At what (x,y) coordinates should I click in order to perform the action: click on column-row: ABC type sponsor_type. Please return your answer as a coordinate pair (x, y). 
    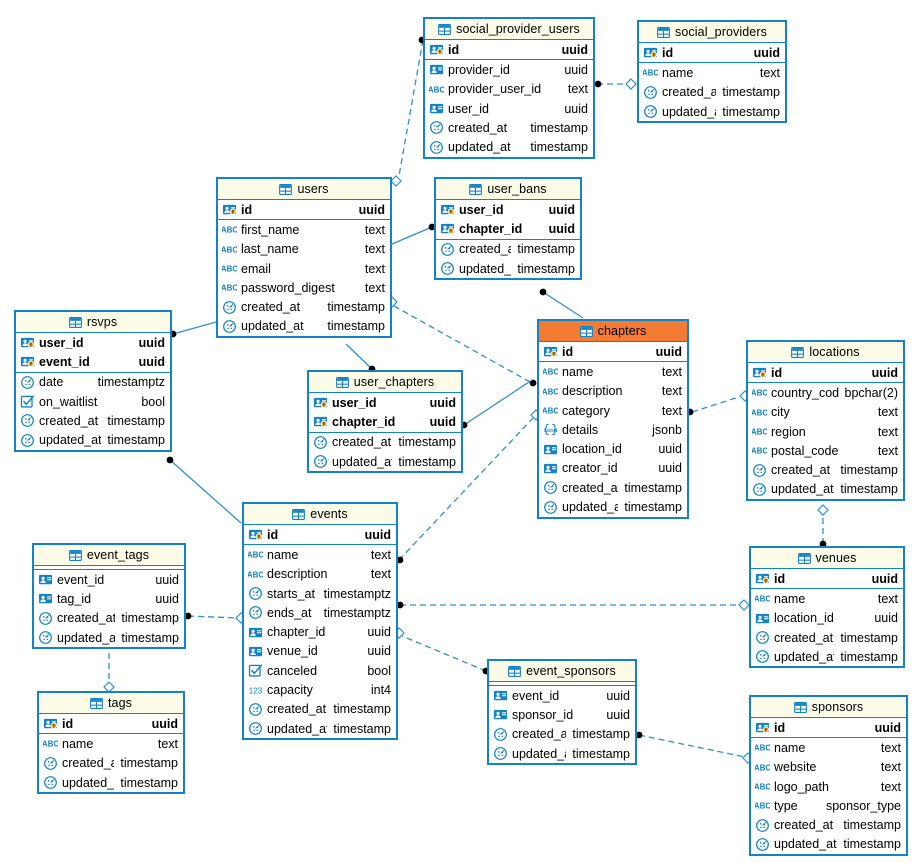
    Looking at the image, I should click on (828, 805).